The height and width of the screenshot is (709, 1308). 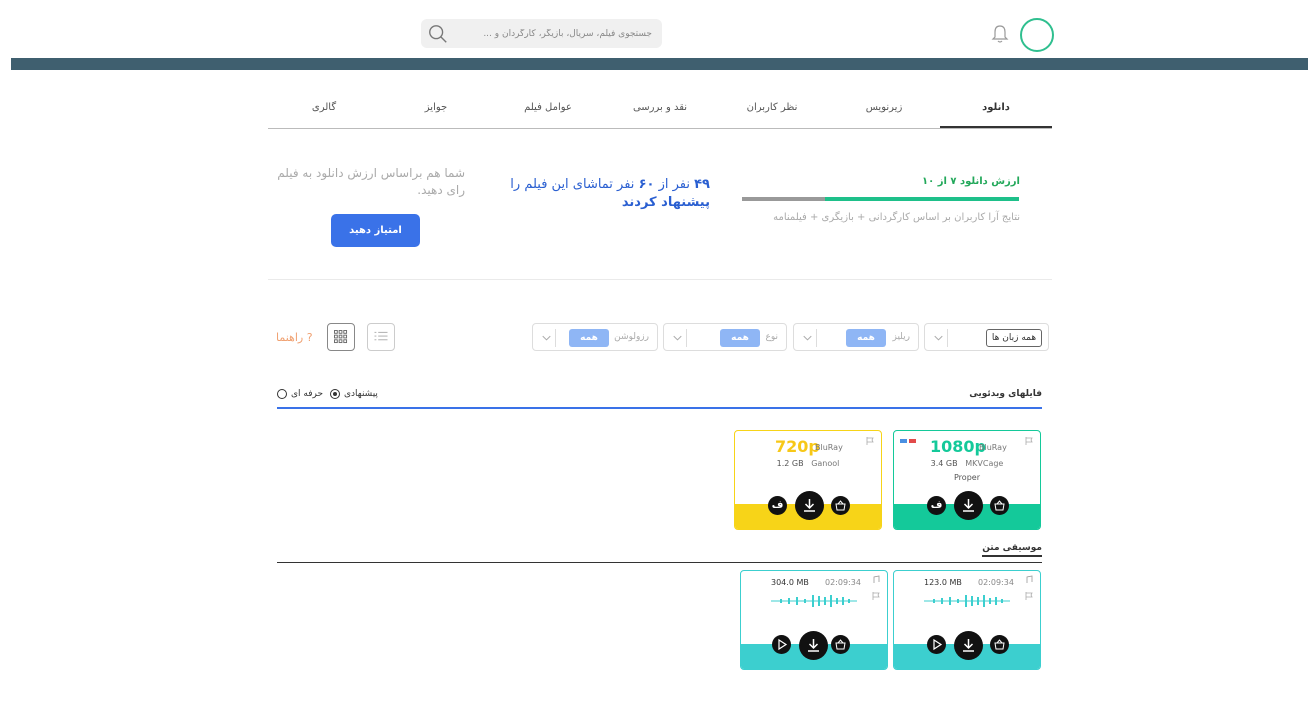 I want to click on recommend-total: ۶۰, so click(x=646, y=184).